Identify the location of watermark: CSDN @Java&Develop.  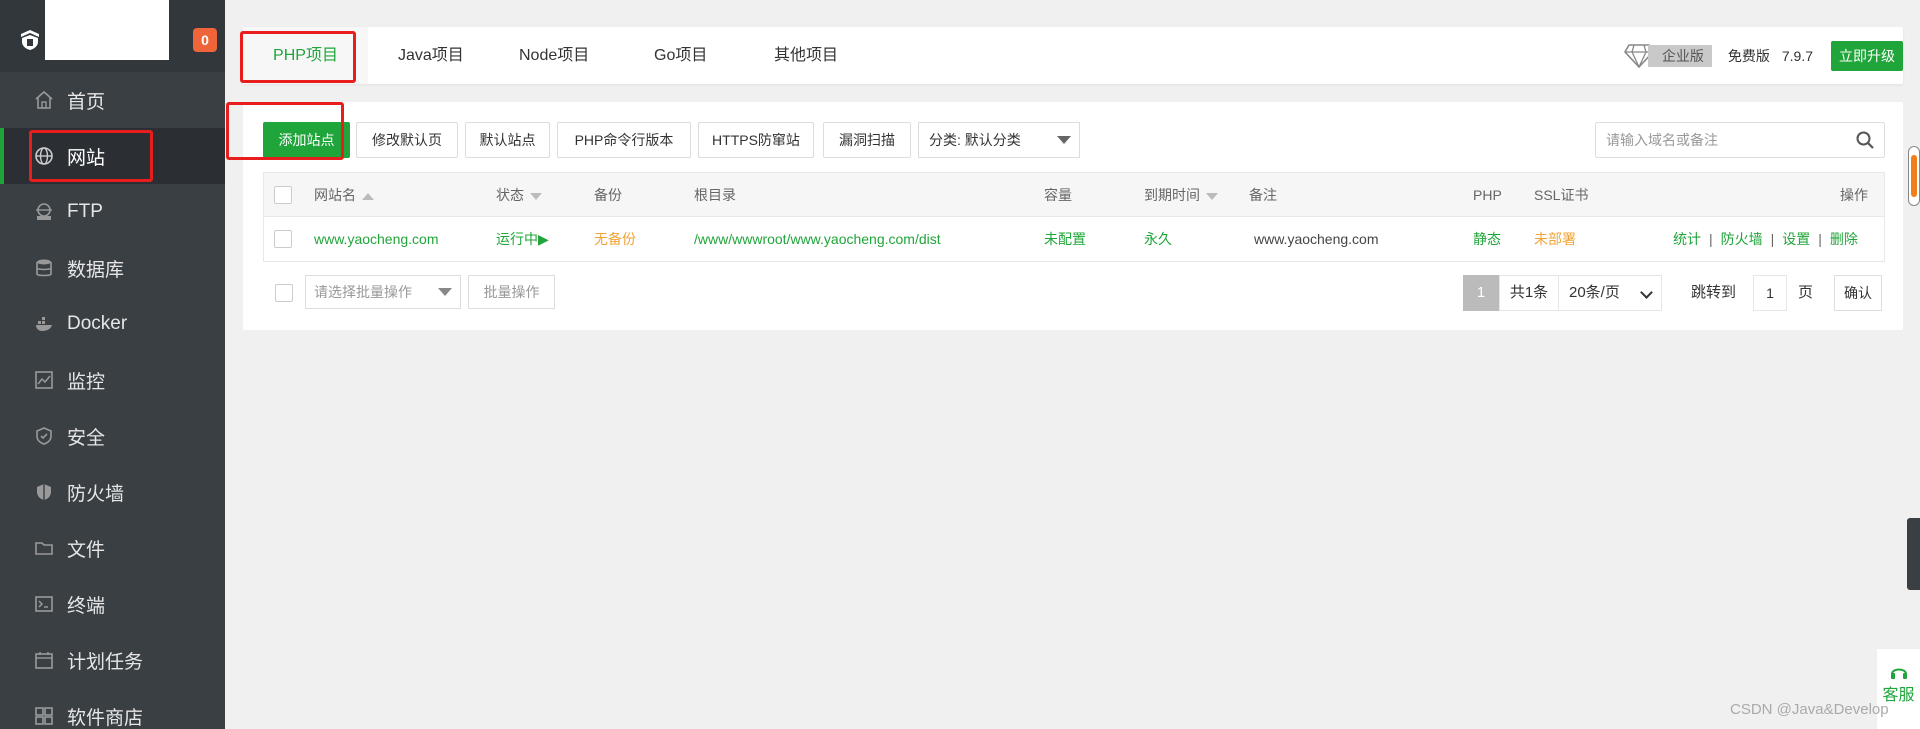
(1809, 709).